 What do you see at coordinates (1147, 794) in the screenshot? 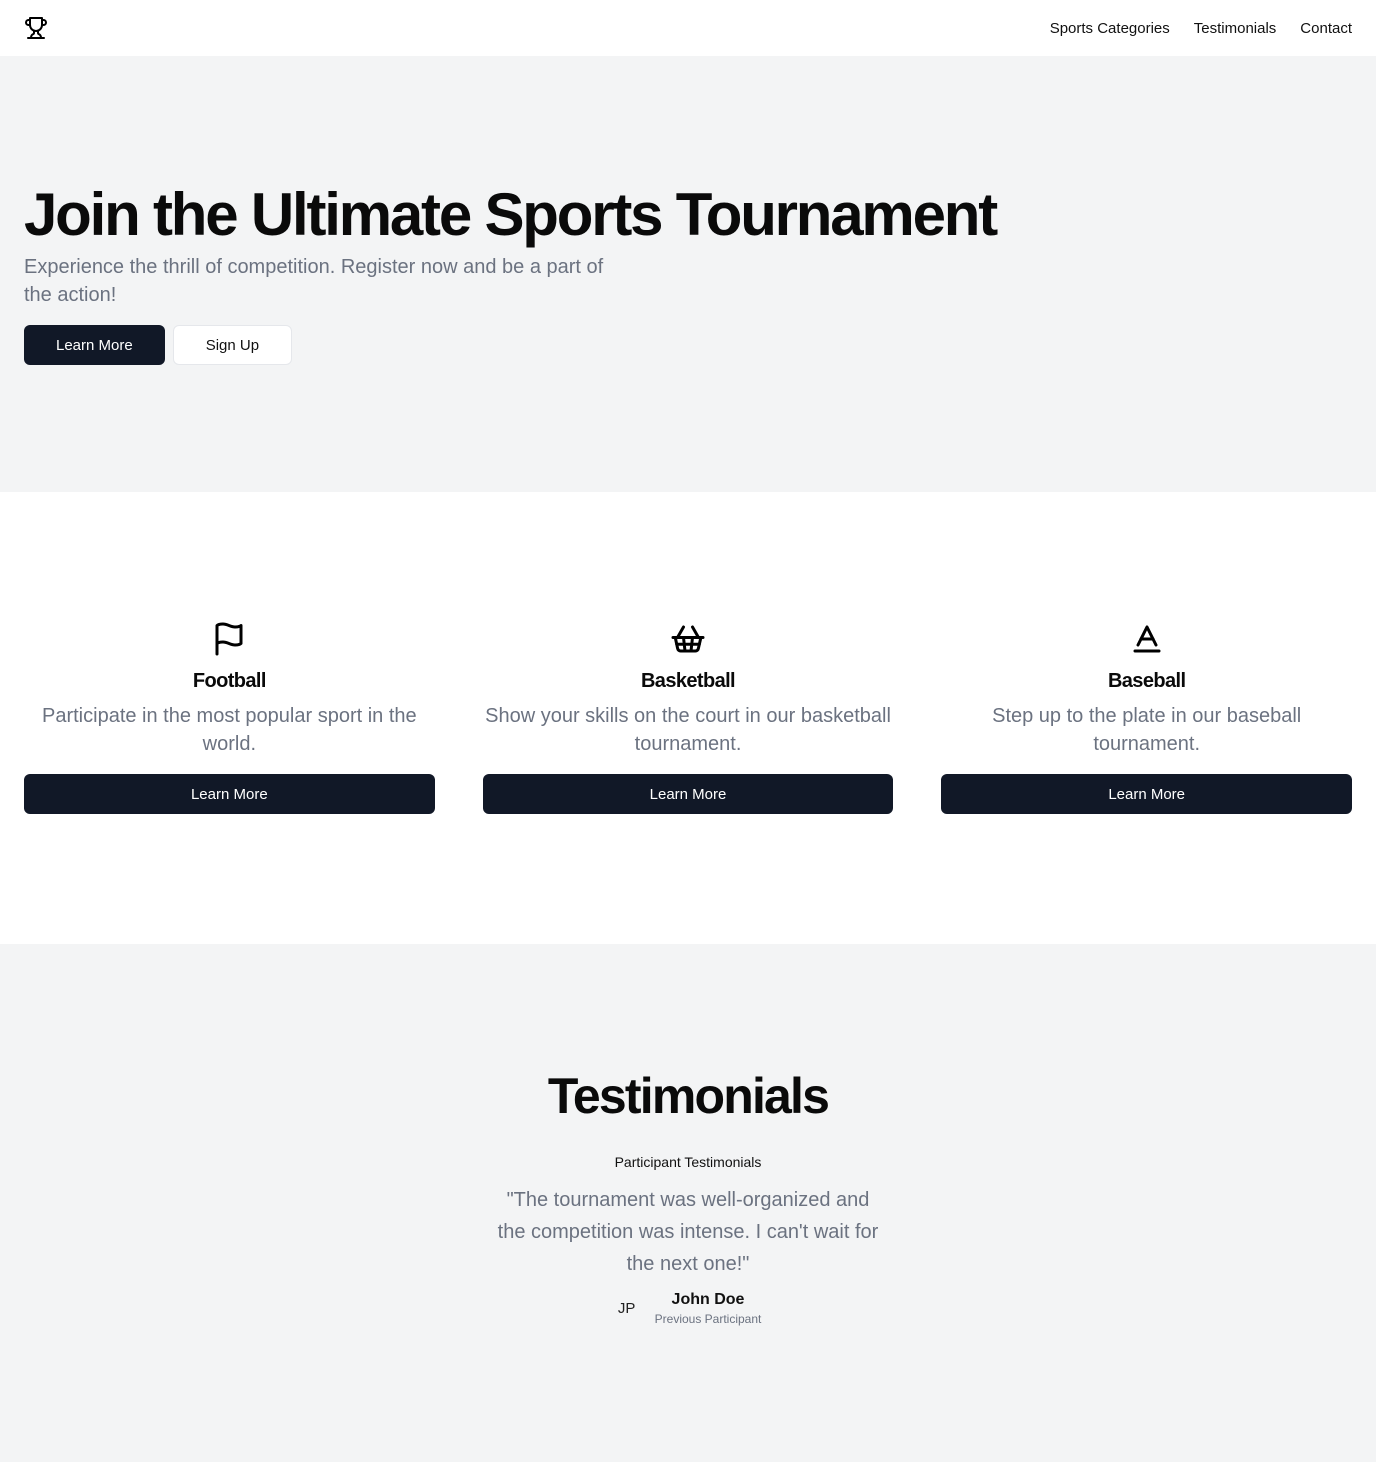
I see `baseball-learn-more-button: Learn More` at bounding box center [1147, 794].